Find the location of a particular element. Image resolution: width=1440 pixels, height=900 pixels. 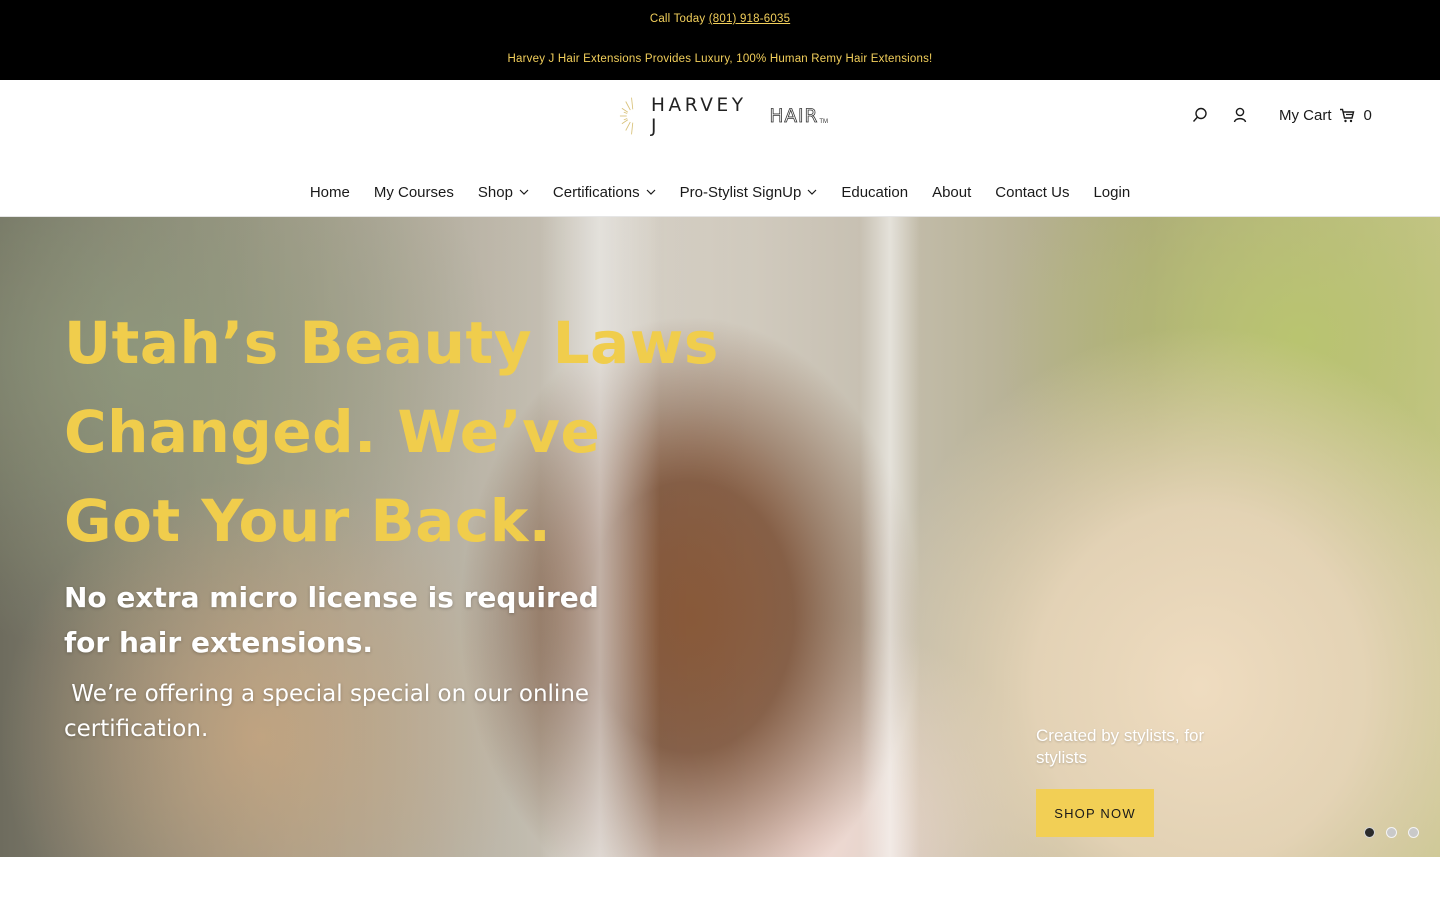

phone-link: (801) 918-6035 is located at coordinates (749, 19).